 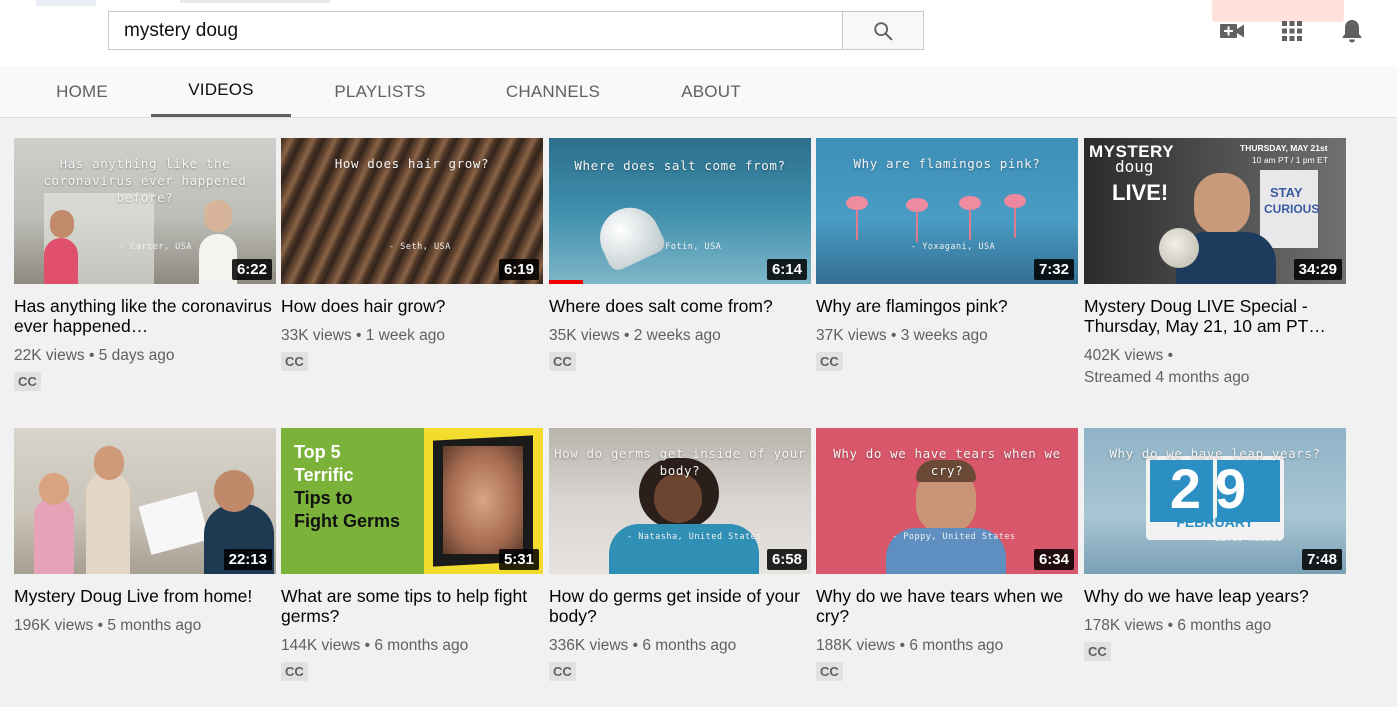 I want to click on duration-badge: 6:19, so click(x=518, y=269).